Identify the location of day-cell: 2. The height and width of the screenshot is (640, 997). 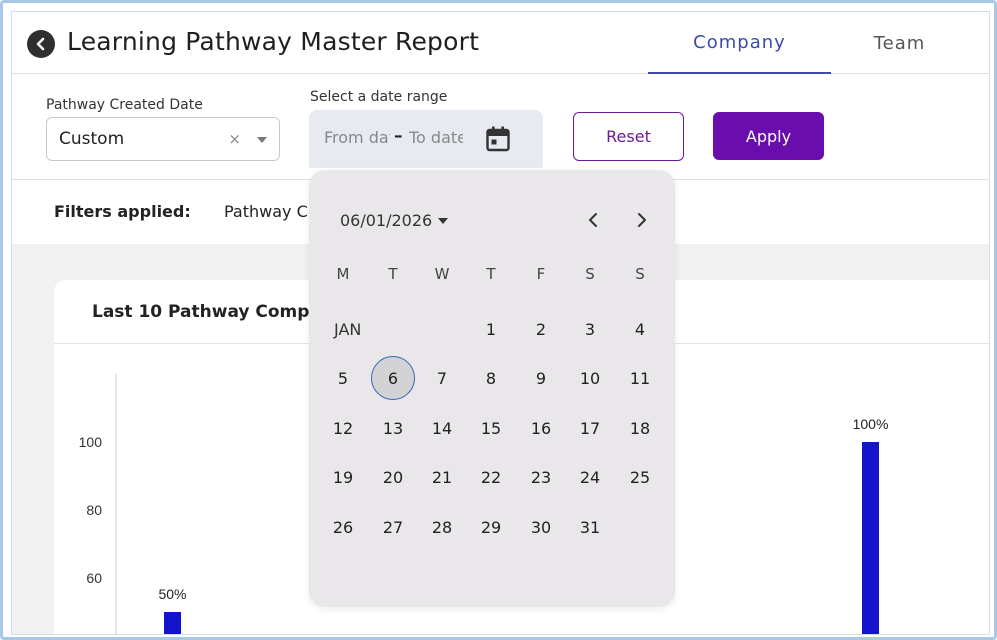
(541, 329).